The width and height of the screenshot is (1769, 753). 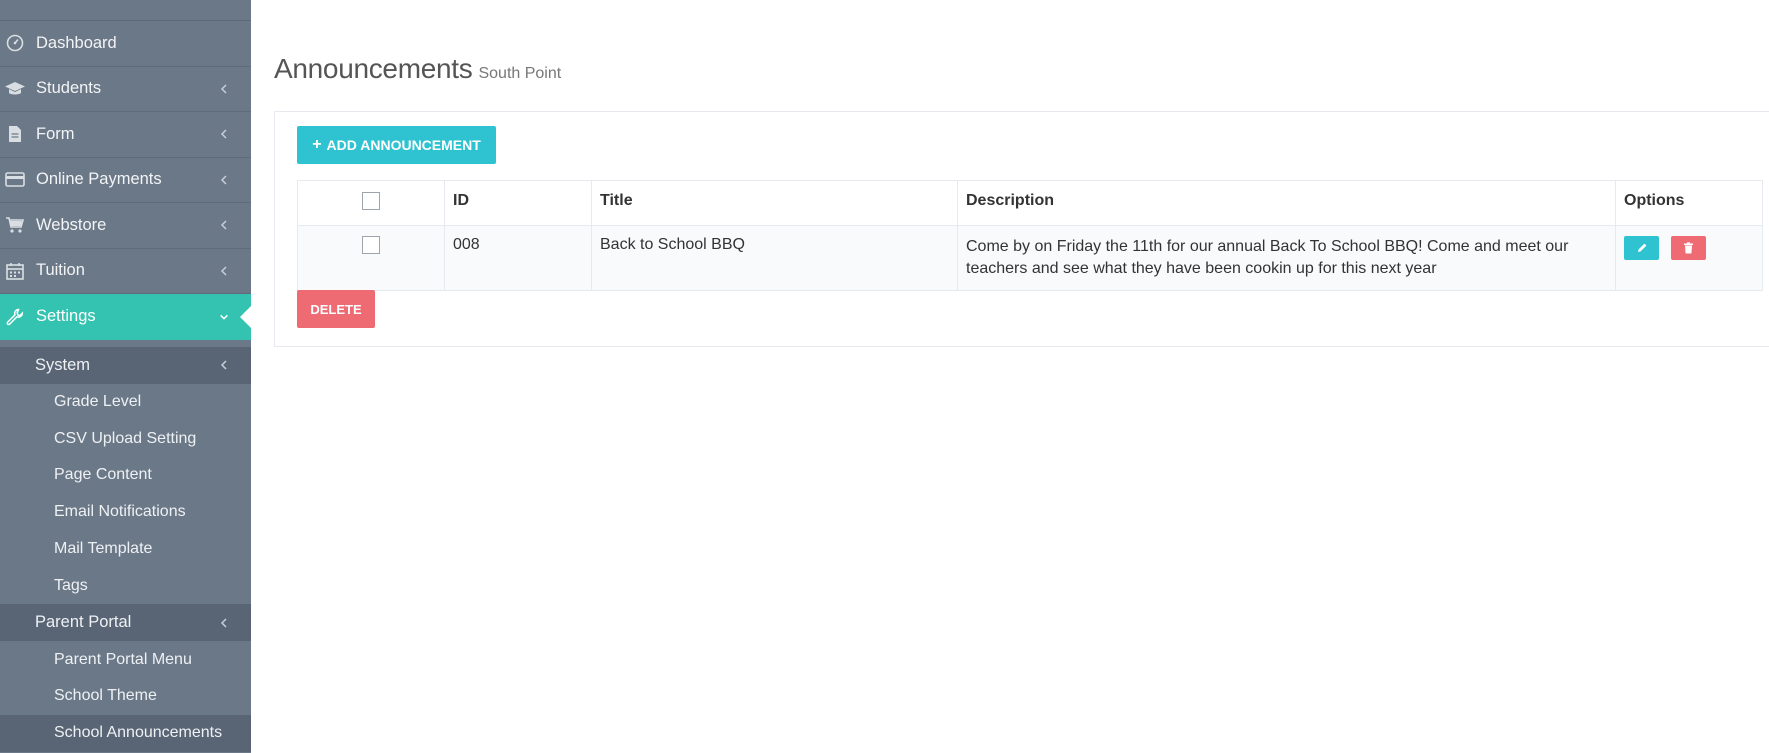 I want to click on sidebar-item-label: Tuition, so click(x=60, y=270).